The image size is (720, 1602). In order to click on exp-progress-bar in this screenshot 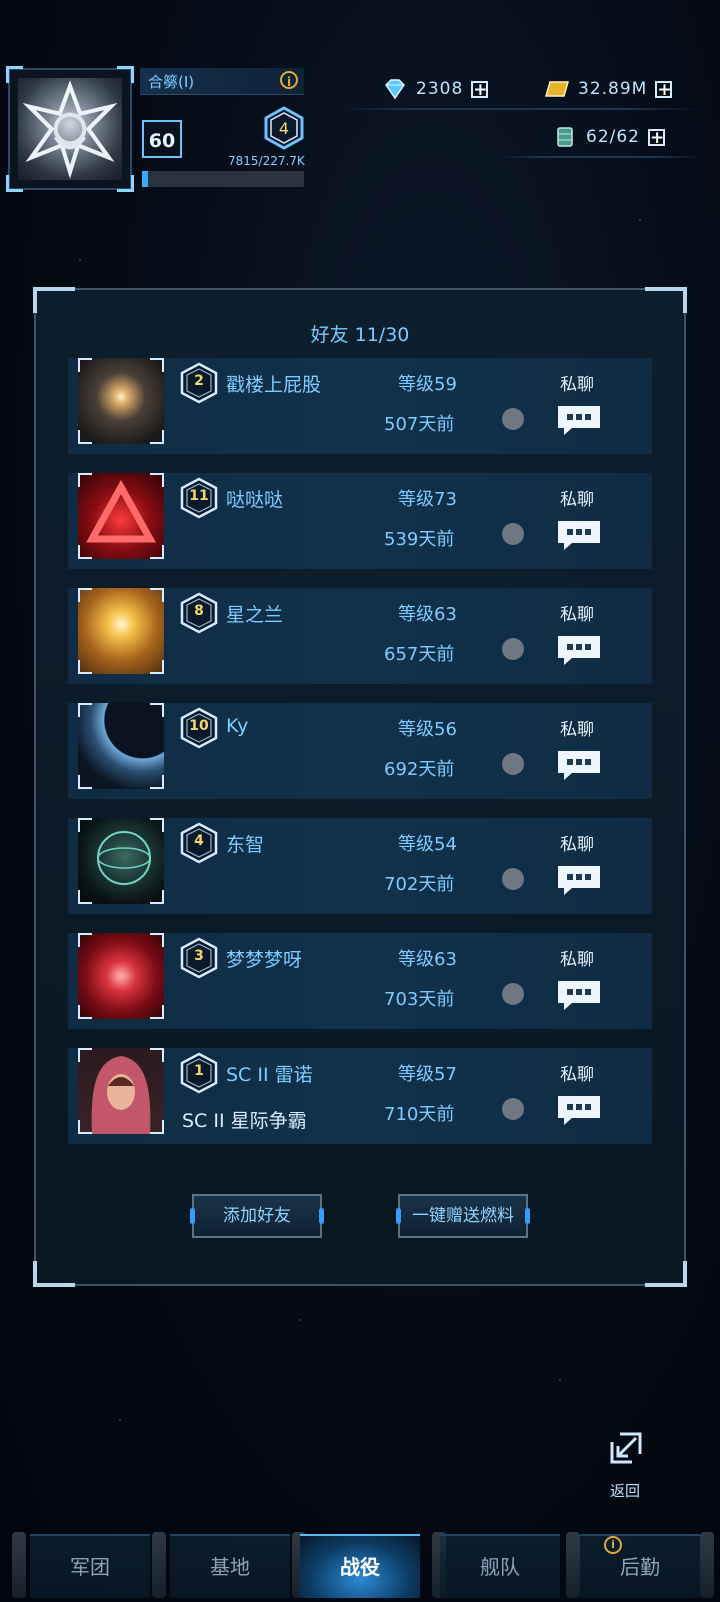, I will do `click(223, 179)`.